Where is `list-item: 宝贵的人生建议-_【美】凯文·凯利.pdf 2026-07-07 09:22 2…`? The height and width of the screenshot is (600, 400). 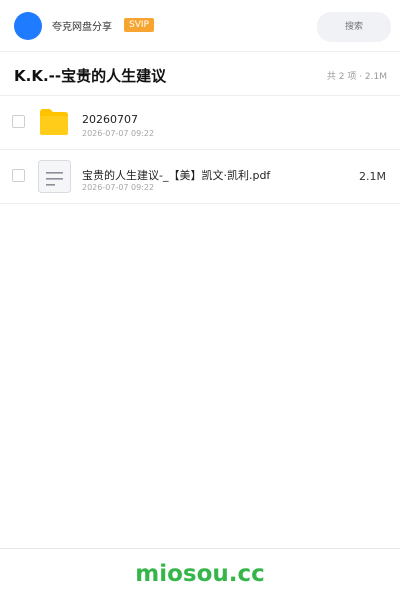
list-item: 宝贵的人生建议-_【美】凯文·凯利.pdf 2026-07-07 09:22 2… is located at coordinates (200, 177).